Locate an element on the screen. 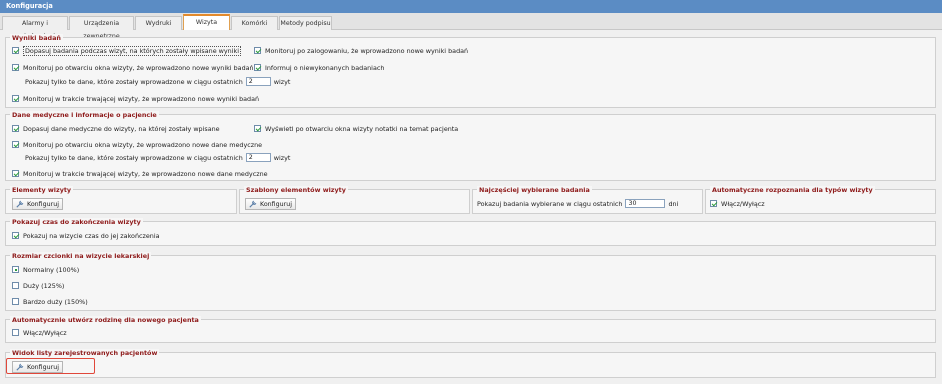 The image size is (942, 384). group-szablony: Szablony elementów wizyty Konfiguruj is located at coordinates (354, 200).